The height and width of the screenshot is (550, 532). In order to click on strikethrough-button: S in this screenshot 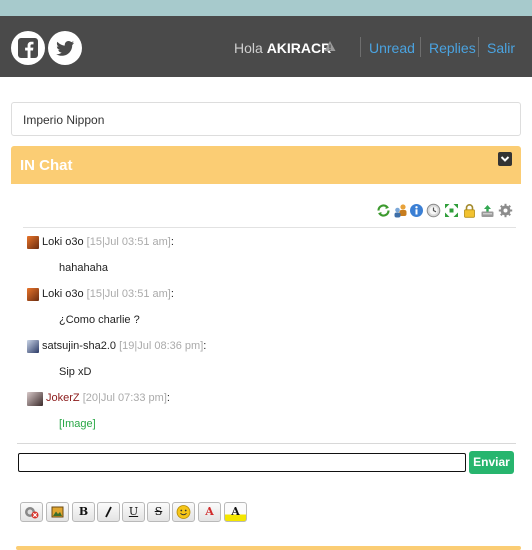, I will do `click(158, 512)`.